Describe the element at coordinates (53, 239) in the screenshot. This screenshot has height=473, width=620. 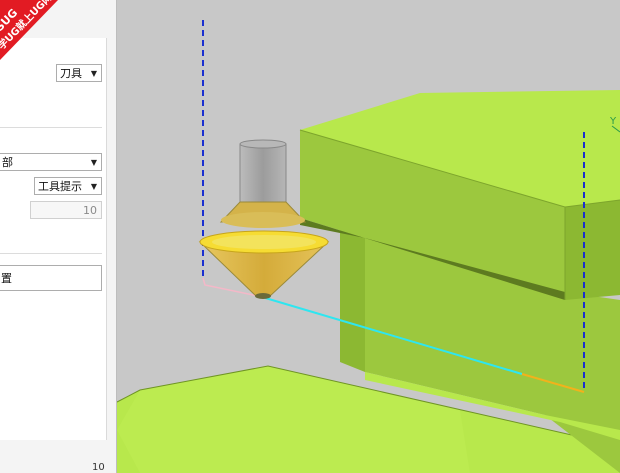
I see `panel-content` at that location.